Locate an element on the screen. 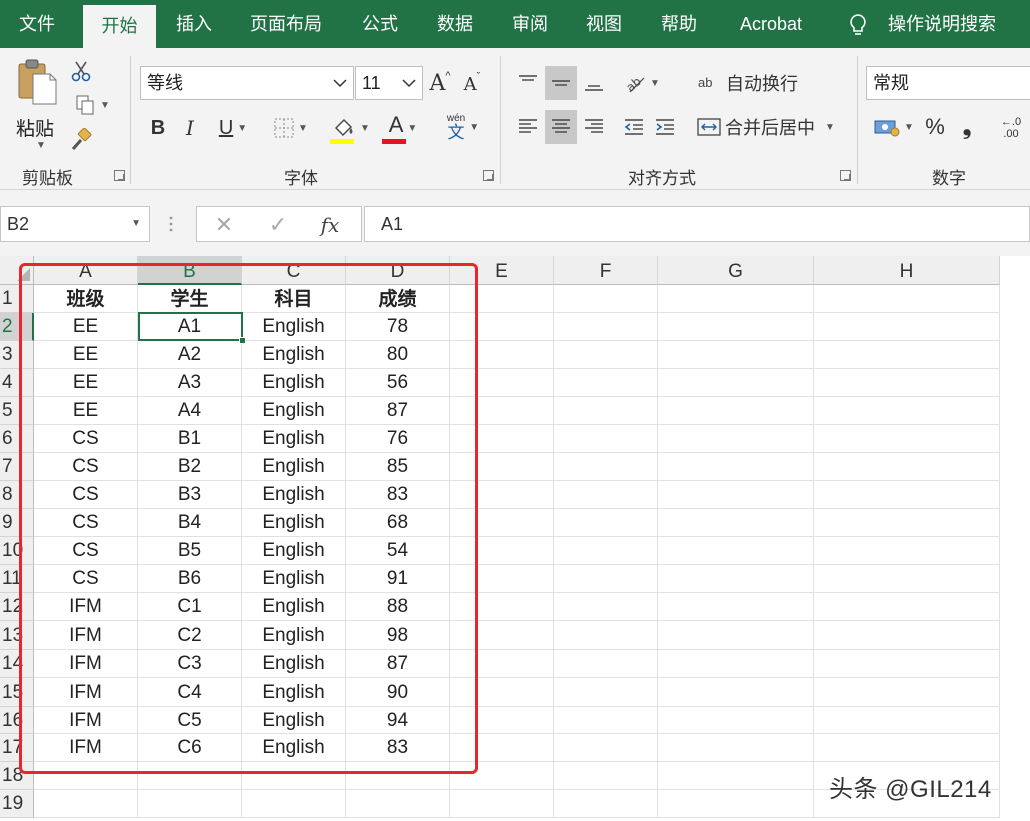 This screenshot has width=1030, height=821. tab-file: 文件 is located at coordinates (37, 24).